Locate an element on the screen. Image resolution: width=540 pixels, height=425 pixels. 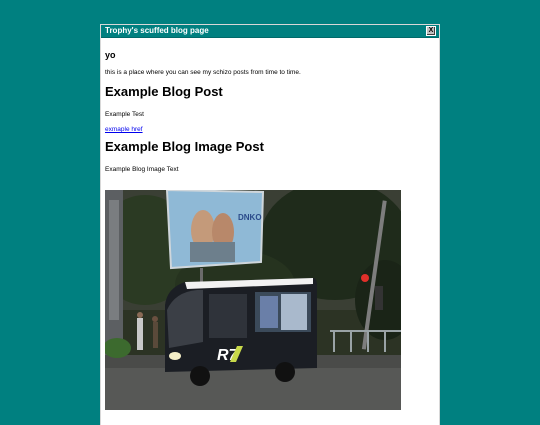
close-button: X is located at coordinates (431, 31).